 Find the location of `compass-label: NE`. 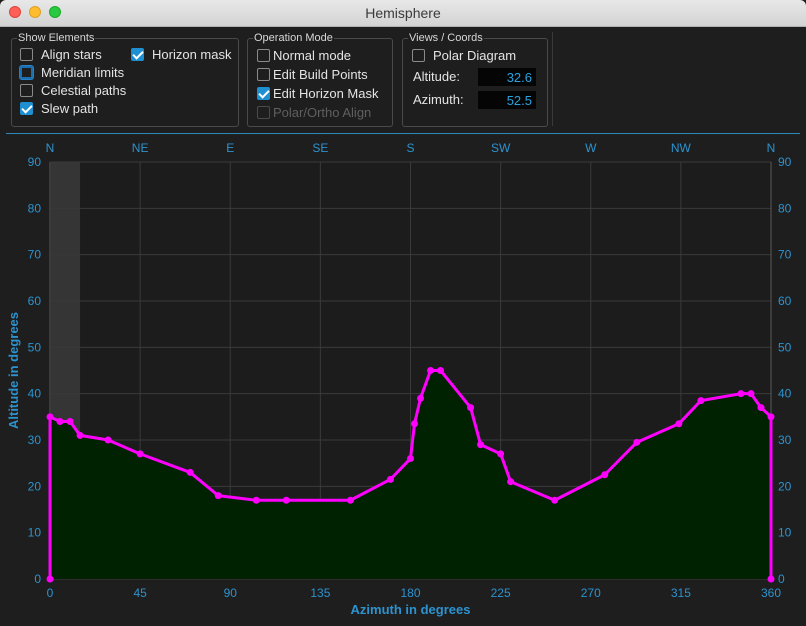

compass-label: NE is located at coordinates (140, 148).